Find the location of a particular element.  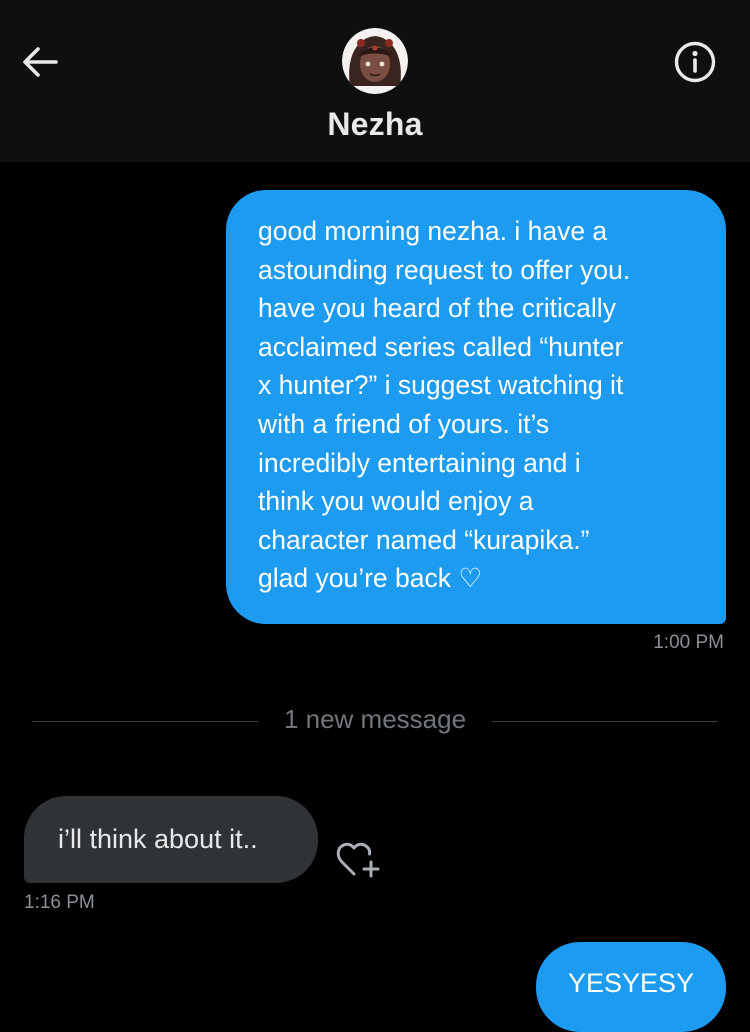

avatar is located at coordinates (375, 61).